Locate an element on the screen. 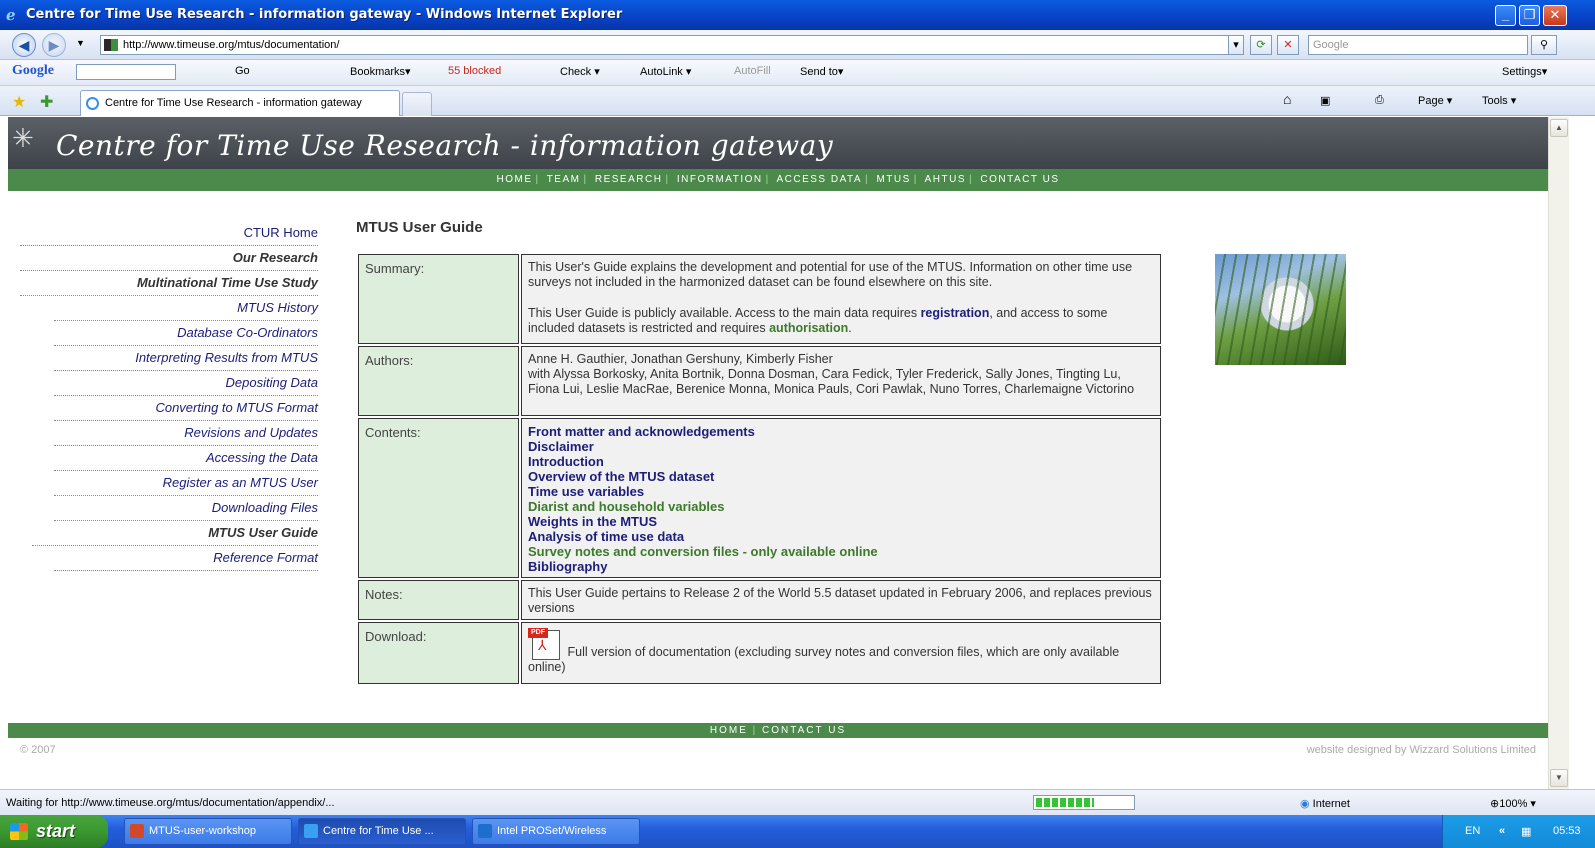 Image resolution: width=1595 pixels, height=848 pixels. settings-button: Settings▾ is located at coordinates (1524, 71).